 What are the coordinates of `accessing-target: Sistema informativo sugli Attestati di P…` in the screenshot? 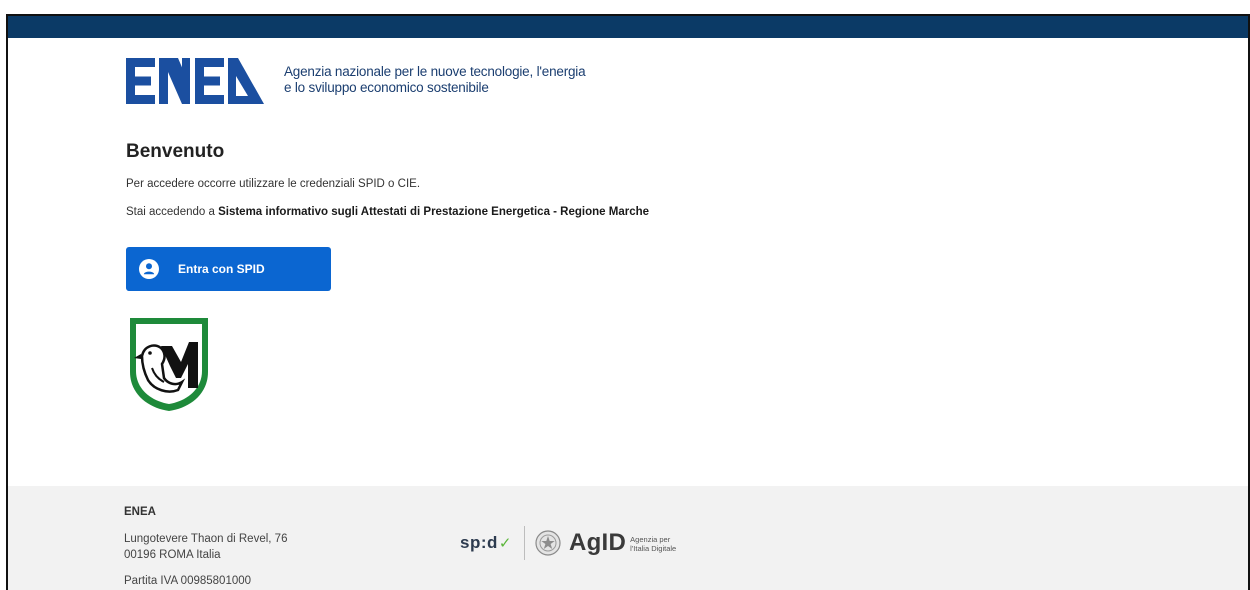 It's located at (434, 212).